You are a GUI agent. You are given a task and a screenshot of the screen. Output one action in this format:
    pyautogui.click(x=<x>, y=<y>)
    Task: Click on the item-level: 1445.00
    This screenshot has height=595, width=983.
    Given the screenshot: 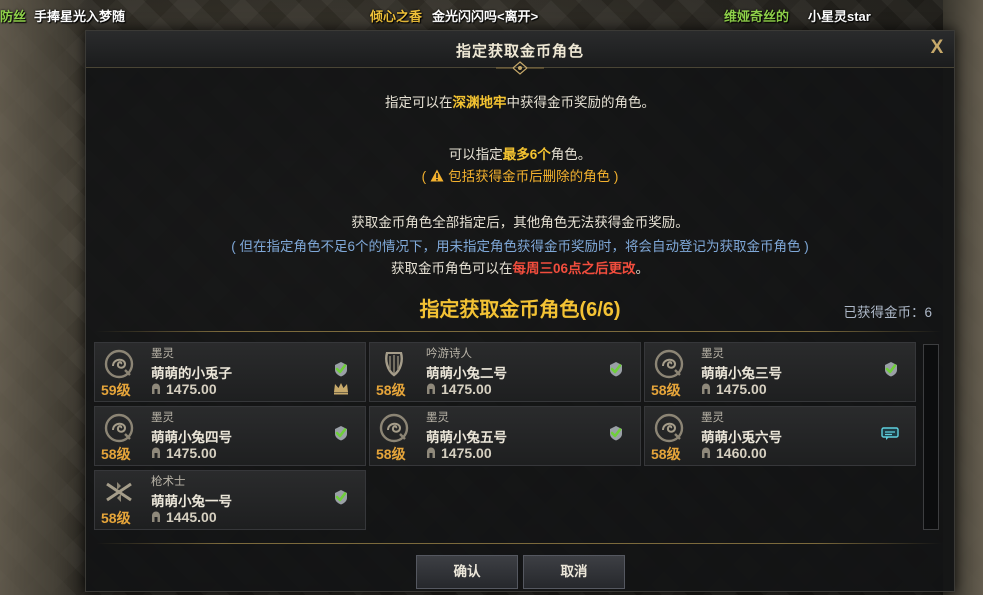 What is the action you would take?
    pyautogui.click(x=184, y=517)
    